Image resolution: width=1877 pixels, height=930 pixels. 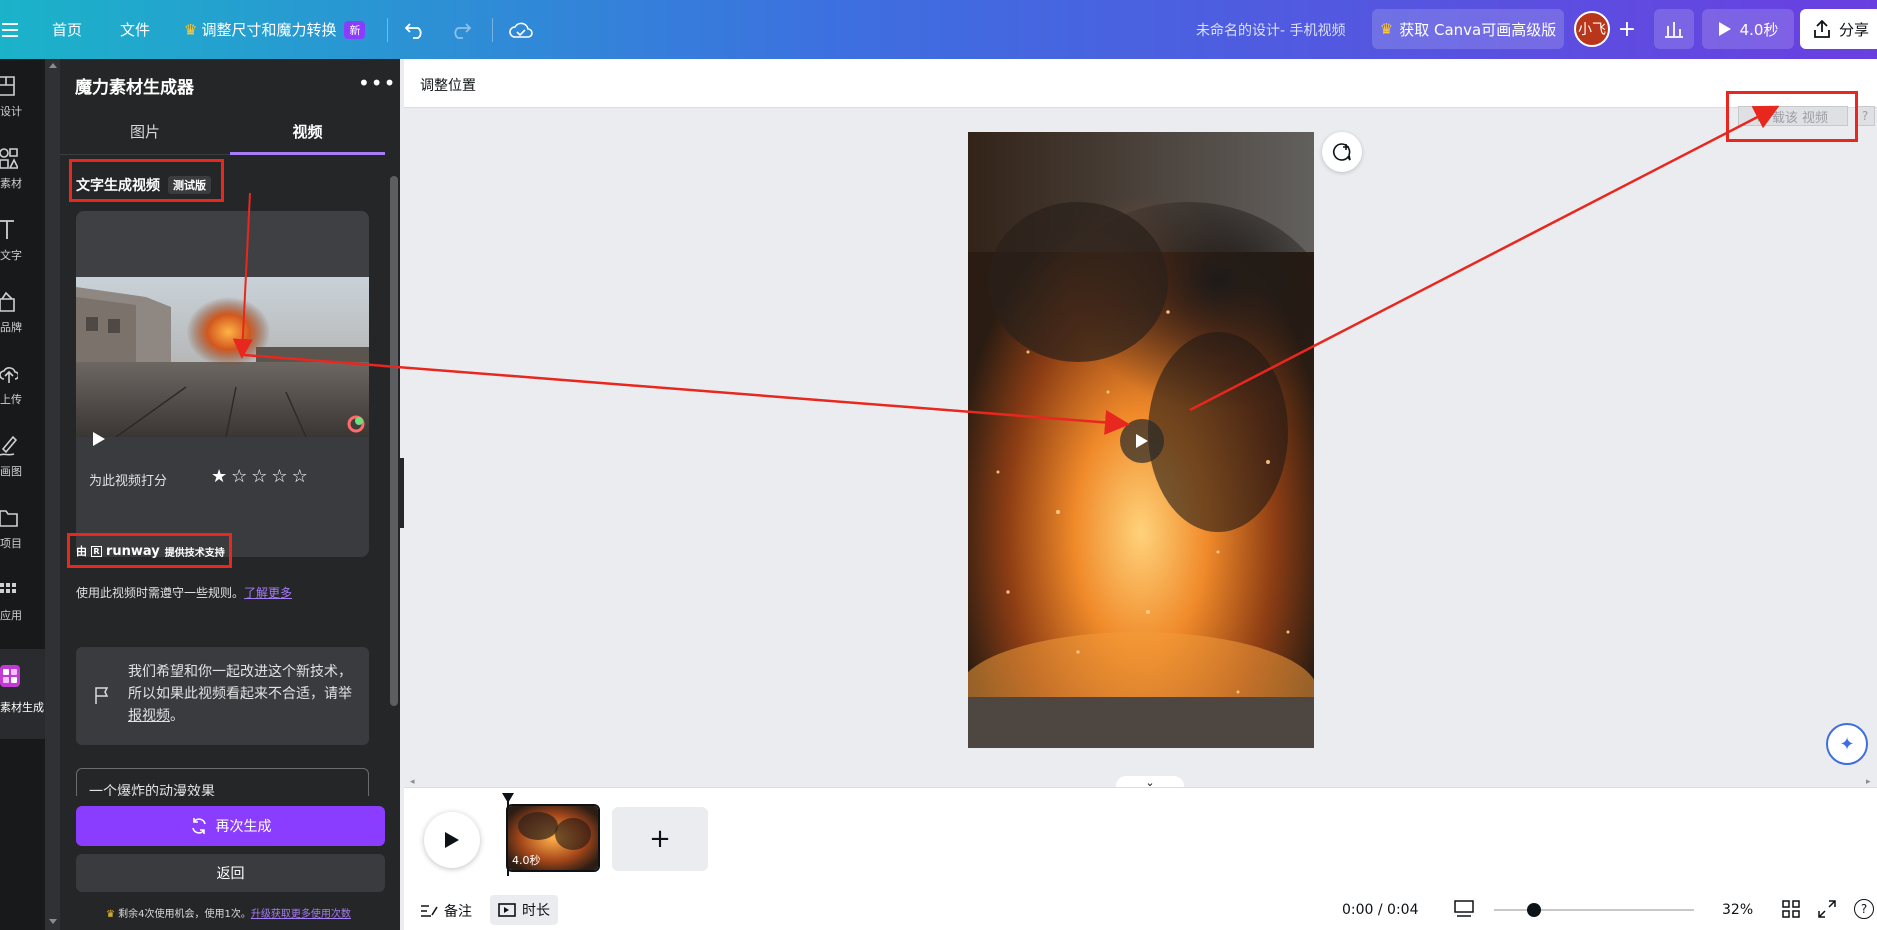 I want to click on notes-label: 备注, so click(x=458, y=912).